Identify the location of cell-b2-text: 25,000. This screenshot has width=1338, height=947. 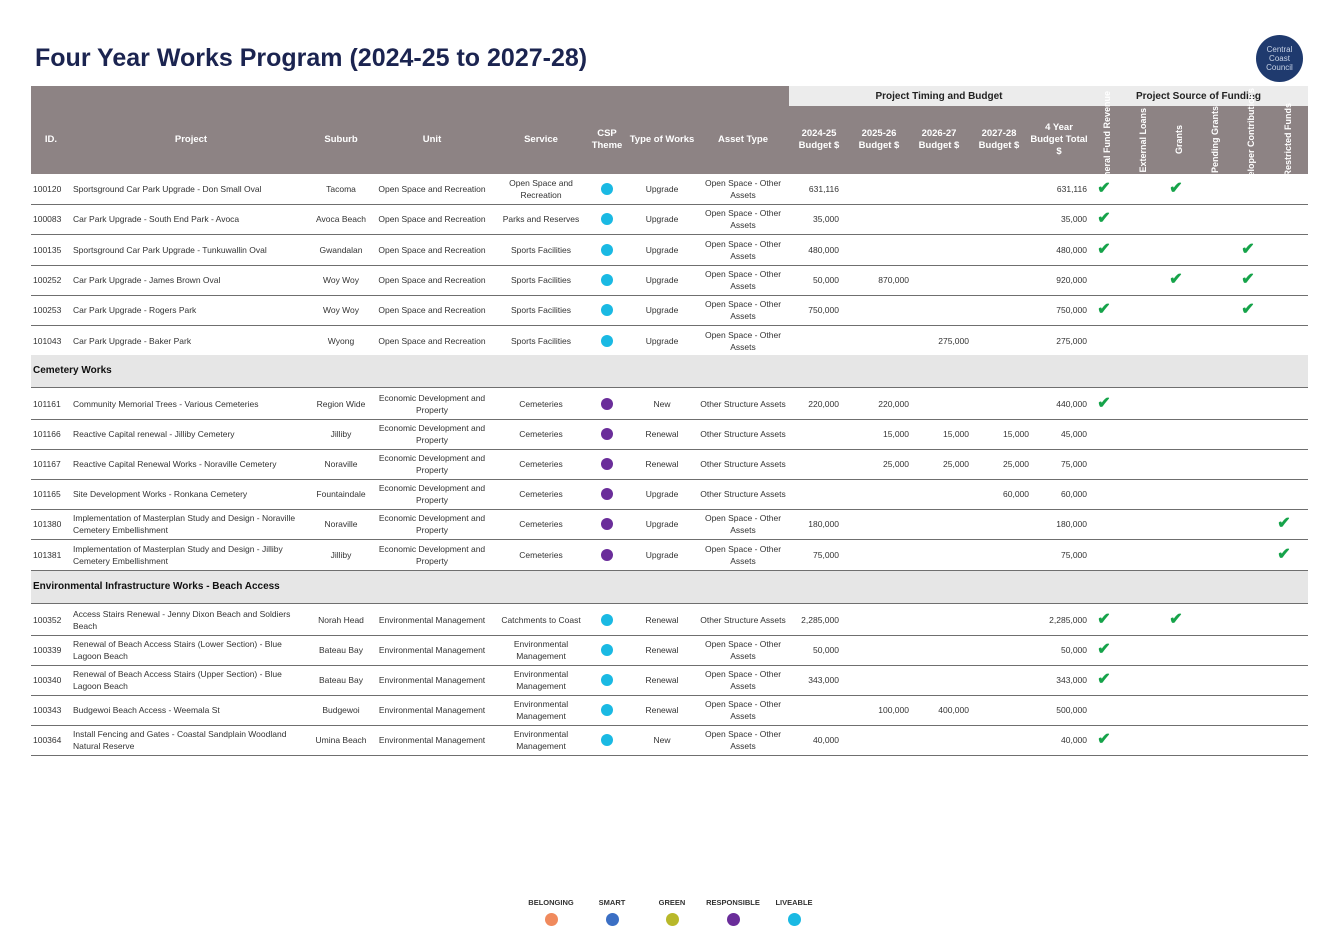
(896, 463).